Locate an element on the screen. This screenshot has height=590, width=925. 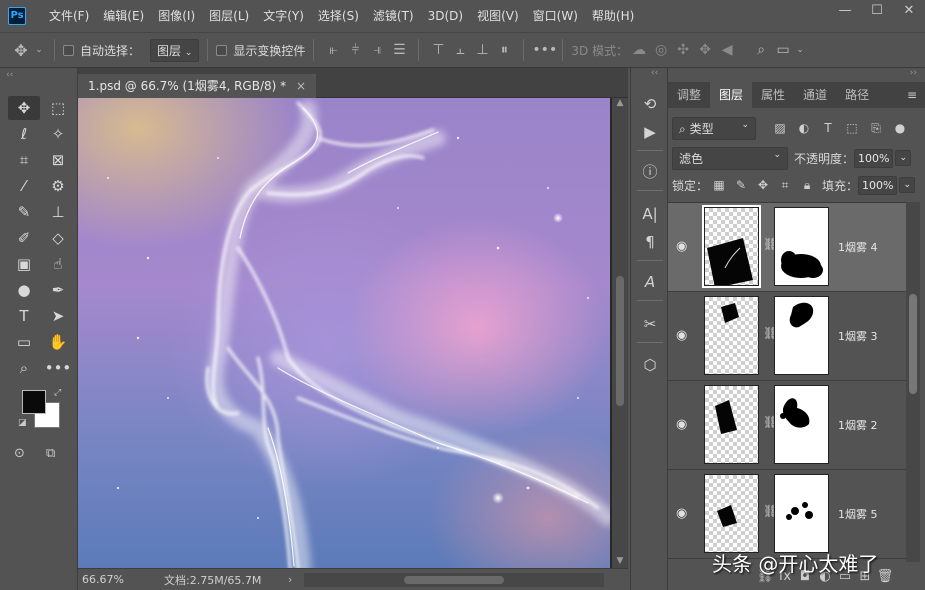
tab-paths: 路径 is located at coordinates (857, 95).